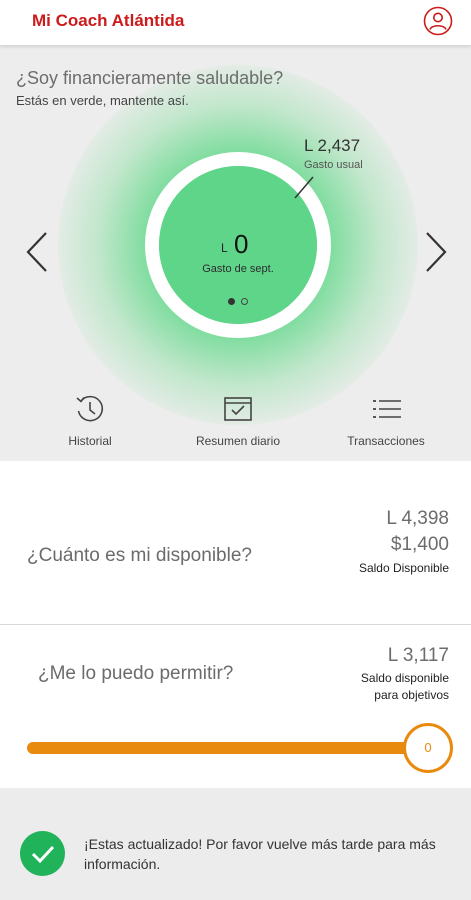 The image size is (471, 900). Describe the element at coordinates (418, 655) in the screenshot. I see `afford-value: L 3,117` at that location.